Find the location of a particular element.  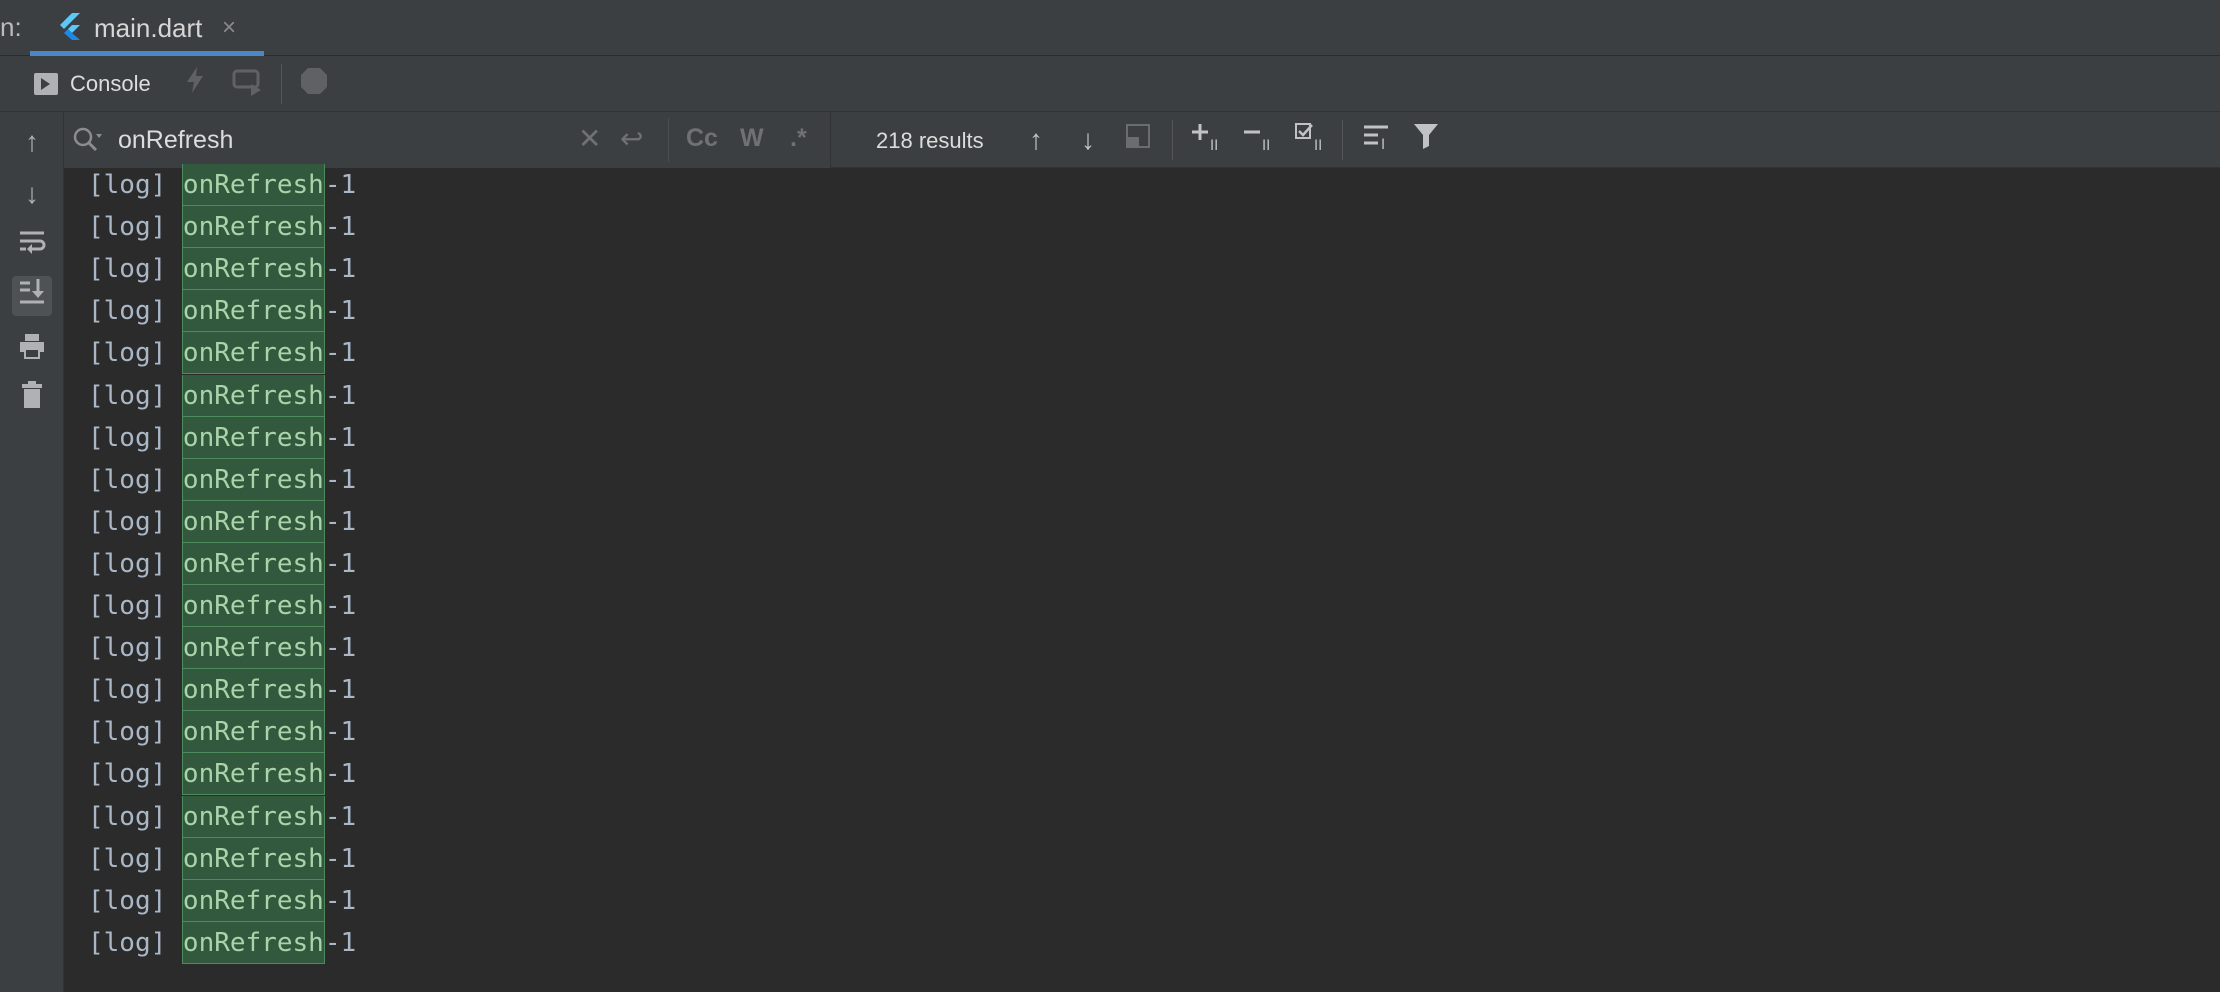

console-toolbar: Console is located at coordinates (1110, 84).